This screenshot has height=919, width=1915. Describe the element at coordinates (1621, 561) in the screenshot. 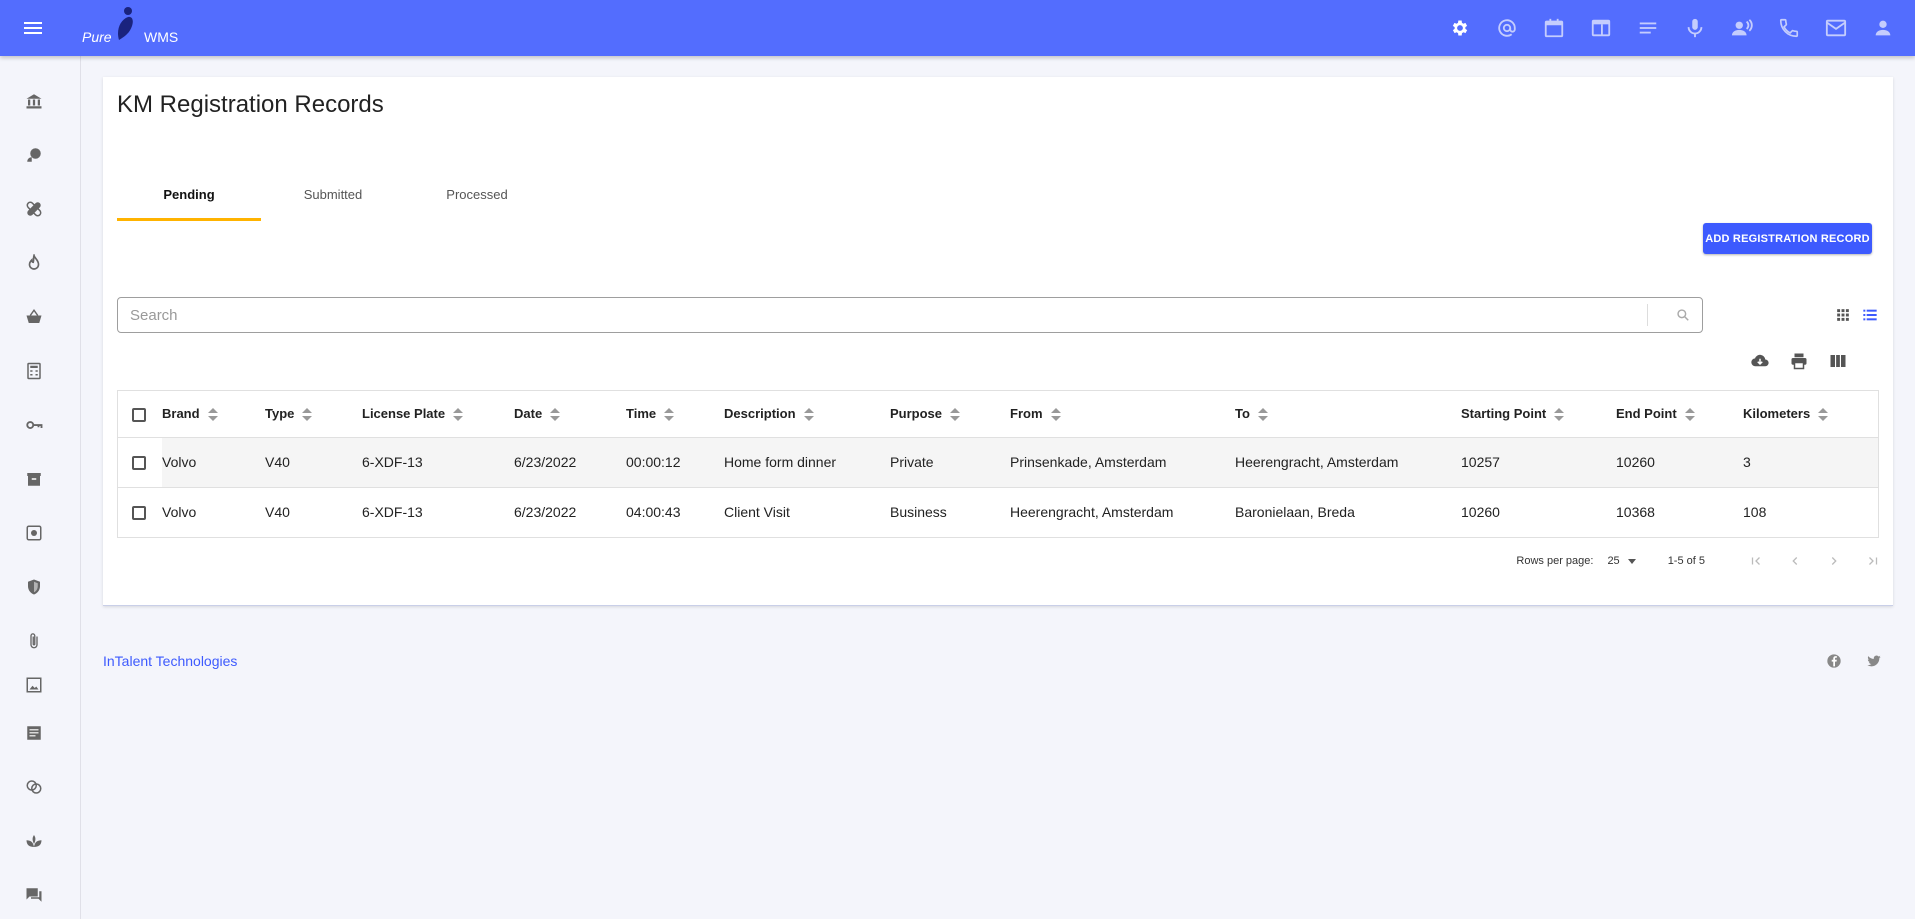

I see `rows-per-page-select: 25` at that location.